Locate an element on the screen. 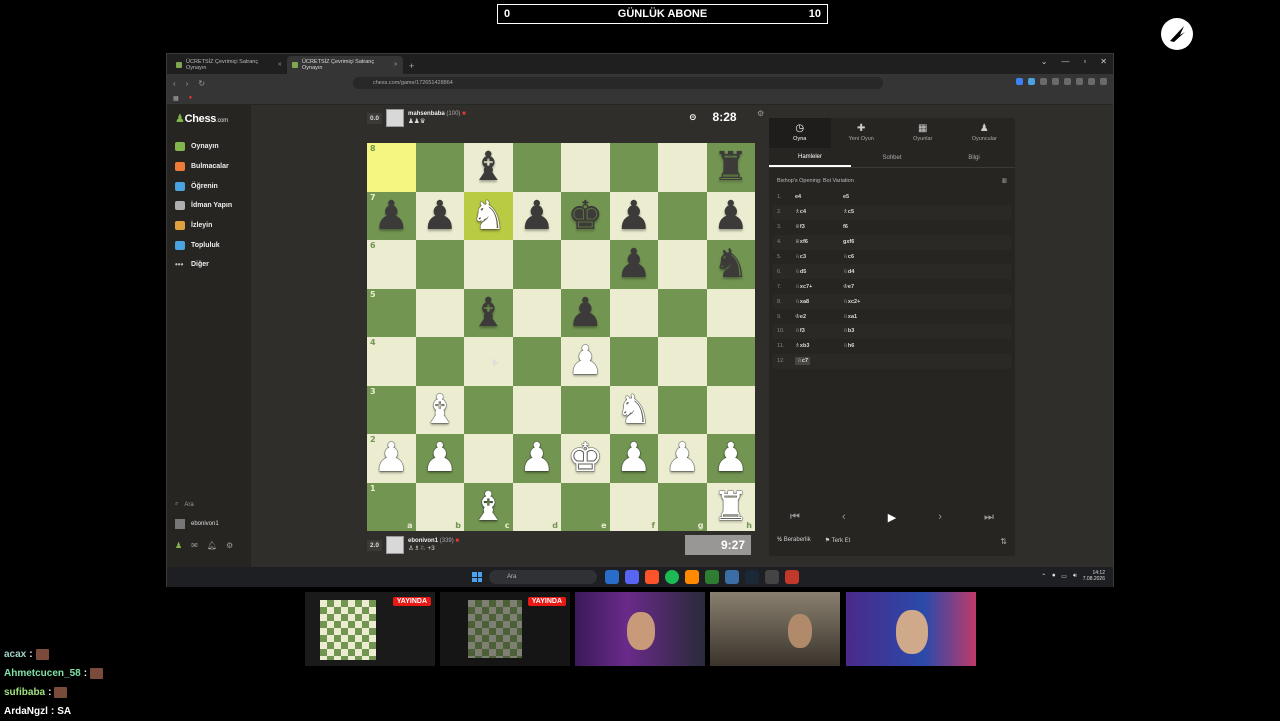  white-move: ♘xc7+ is located at coordinates (819, 287).